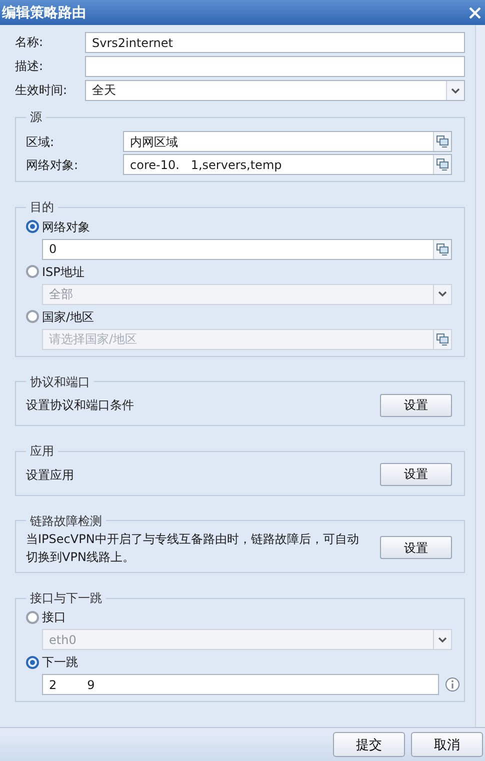  I want to click on close-icon, so click(475, 12).